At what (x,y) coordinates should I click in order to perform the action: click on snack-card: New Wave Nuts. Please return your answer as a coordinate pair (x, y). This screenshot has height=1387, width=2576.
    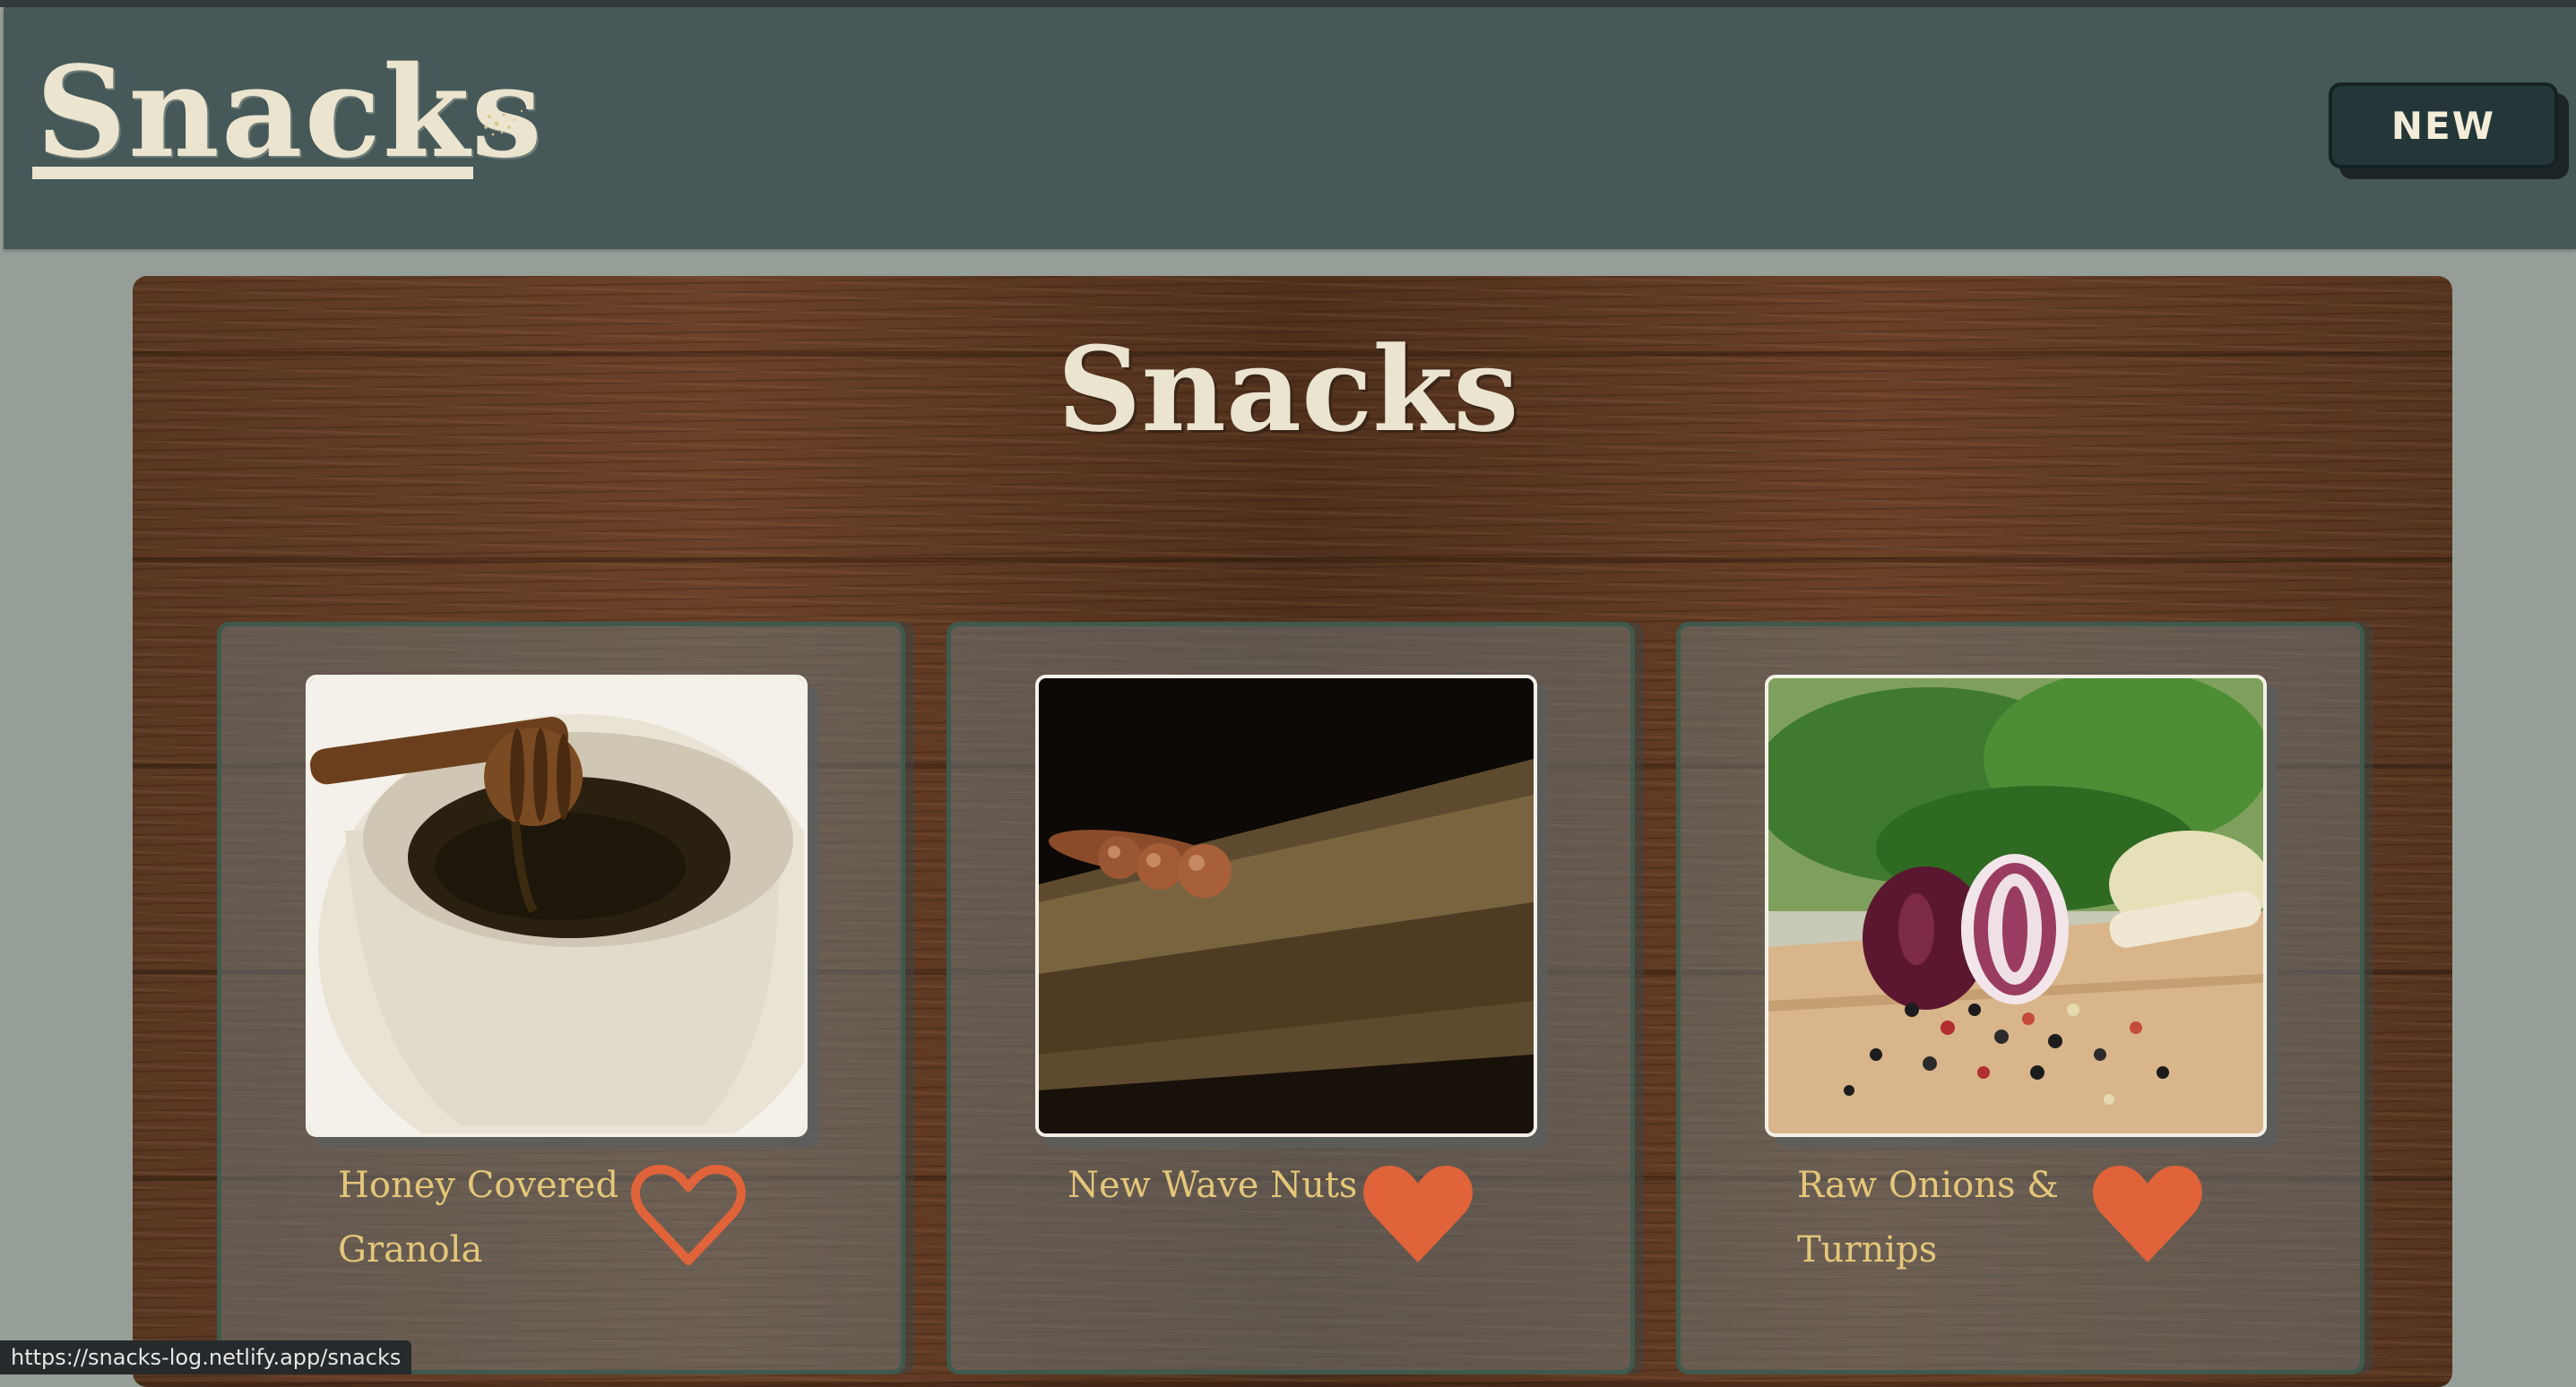
    Looking at the image, I should click on (1291, 998).